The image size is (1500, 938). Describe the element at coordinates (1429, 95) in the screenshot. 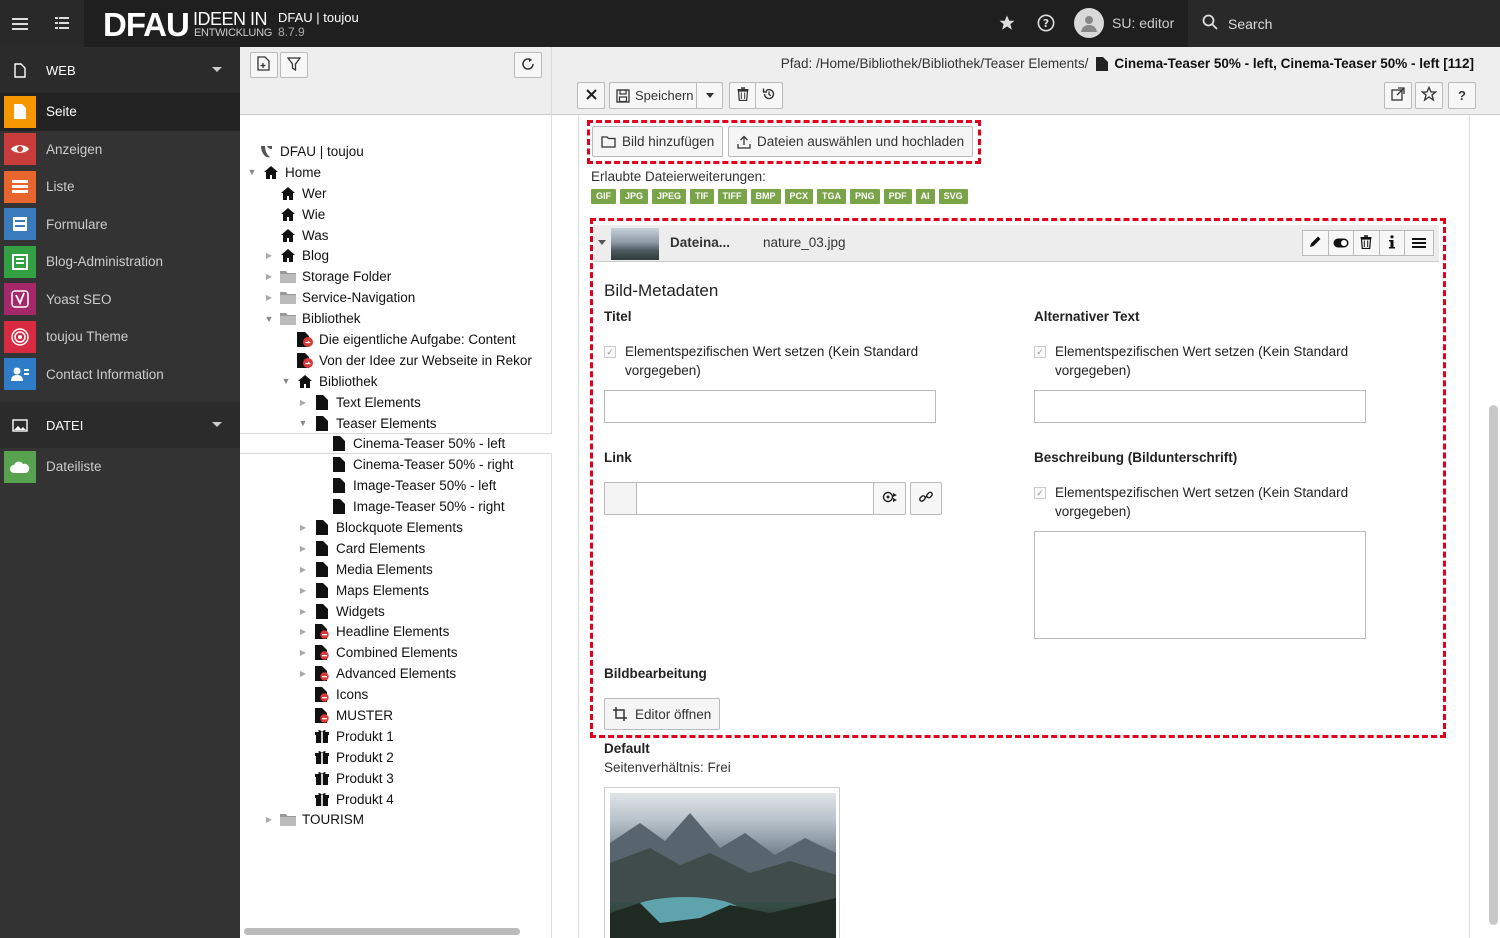

I see `bookmark-button` at that location.